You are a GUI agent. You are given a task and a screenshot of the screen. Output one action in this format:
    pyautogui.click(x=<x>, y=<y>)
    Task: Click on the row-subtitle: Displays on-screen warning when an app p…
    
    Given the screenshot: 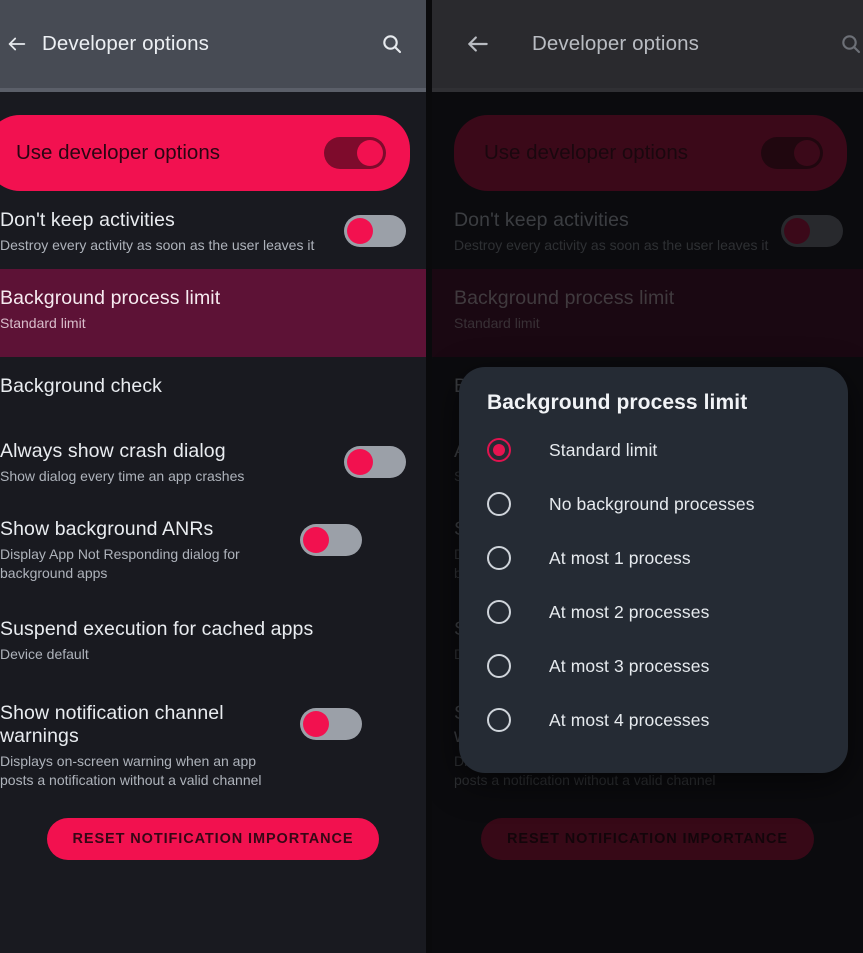 What is the action you would take?
    pyautogui.click(x=131, y=771)
    